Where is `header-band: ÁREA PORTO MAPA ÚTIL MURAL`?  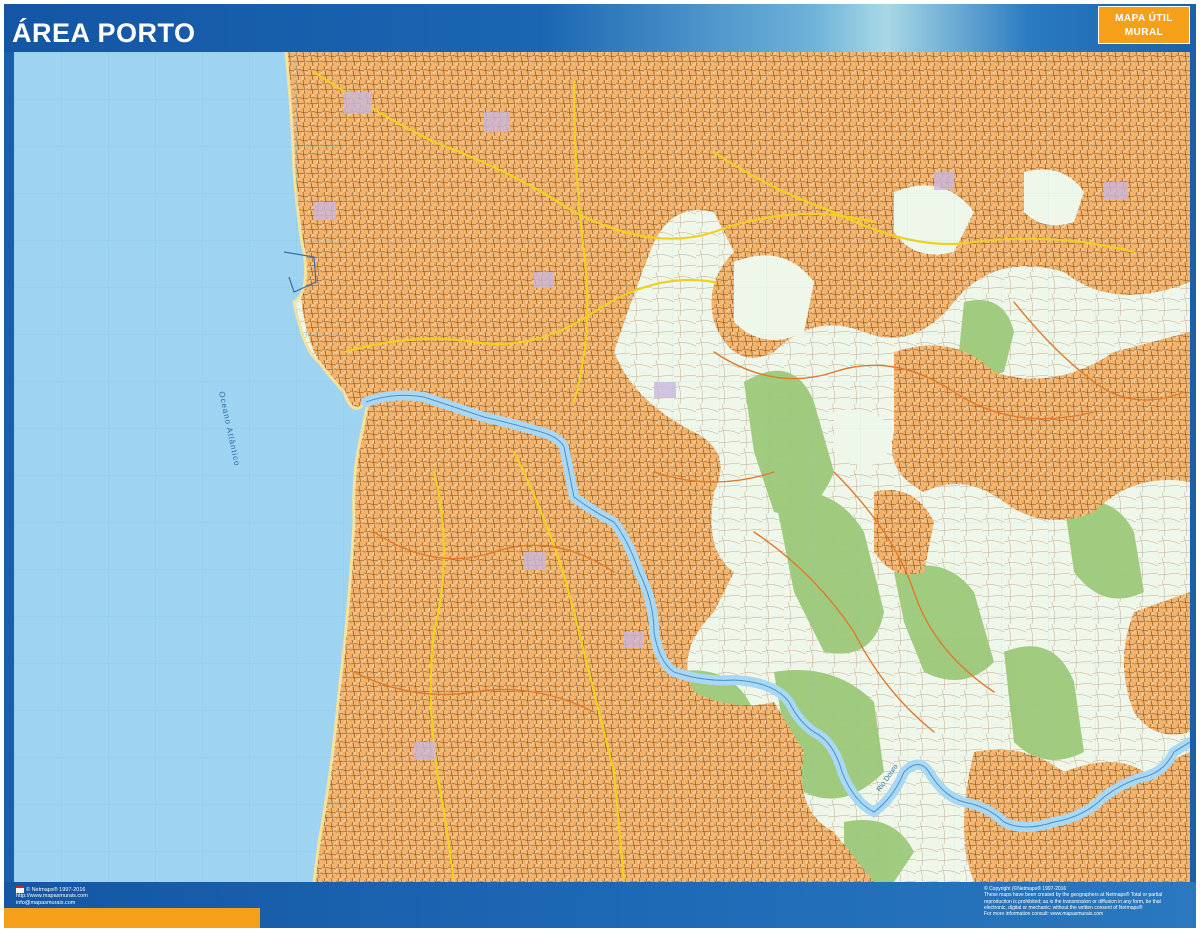
header-band: ÁREA PORTO MAPA ÚTIL MURAL is located at coordinates (600, 28).